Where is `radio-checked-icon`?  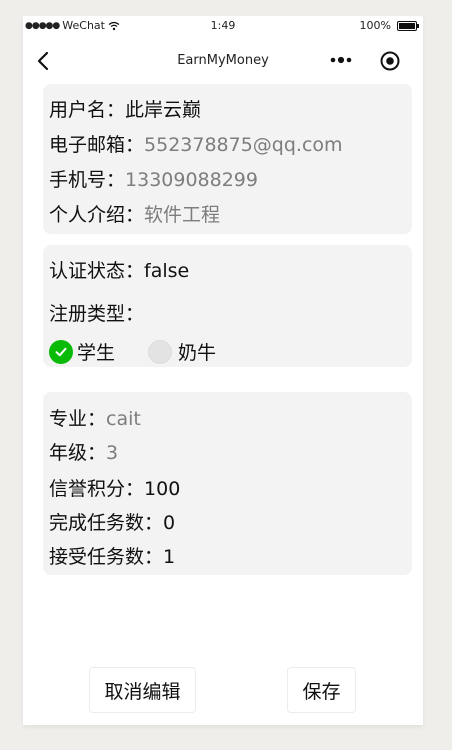
radio-checked-icon is located at coordinates (61, 351).